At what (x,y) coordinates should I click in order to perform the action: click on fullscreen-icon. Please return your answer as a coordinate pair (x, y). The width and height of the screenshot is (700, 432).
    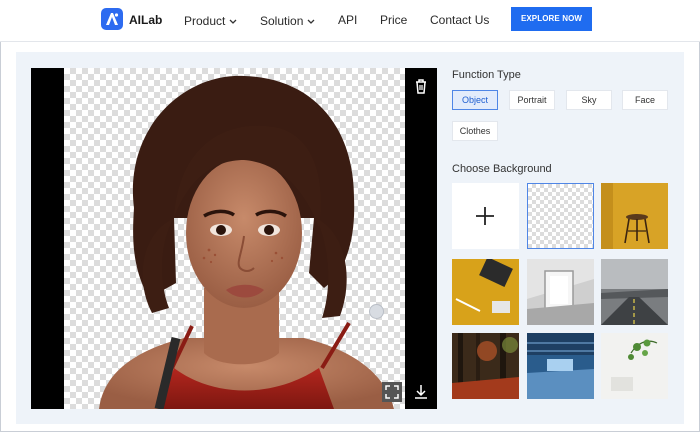
    Looking at the image, I should click on (392, 392).